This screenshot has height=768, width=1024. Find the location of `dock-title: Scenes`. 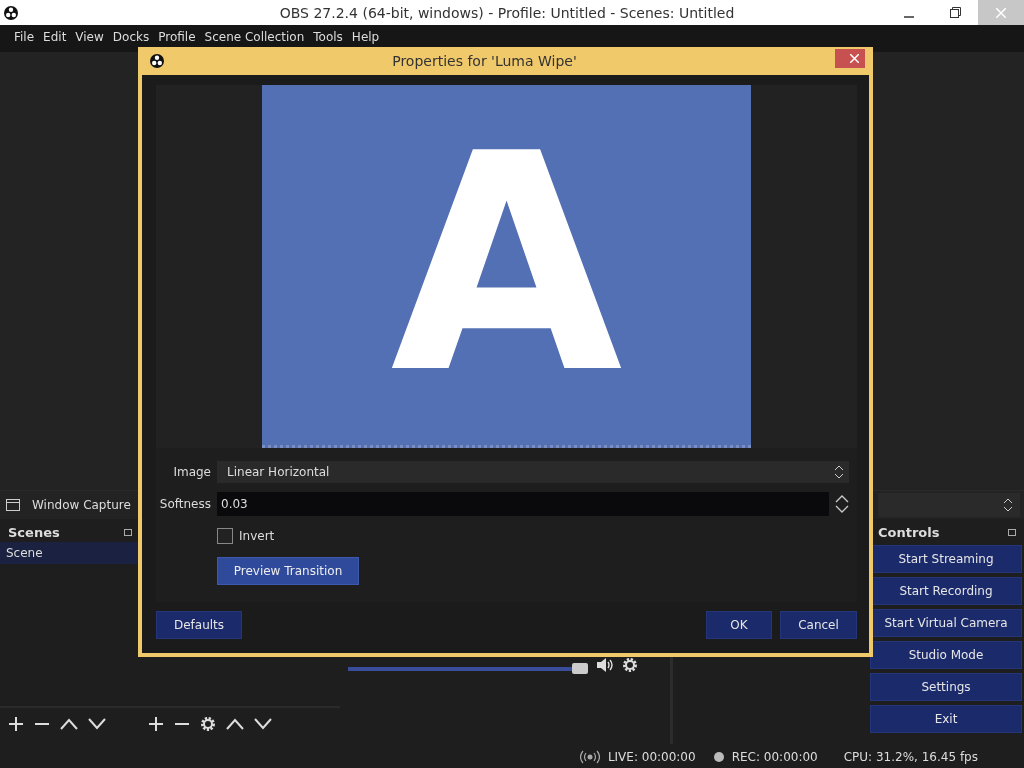

dock-title: Scenes is located at coordinates (34, 532).